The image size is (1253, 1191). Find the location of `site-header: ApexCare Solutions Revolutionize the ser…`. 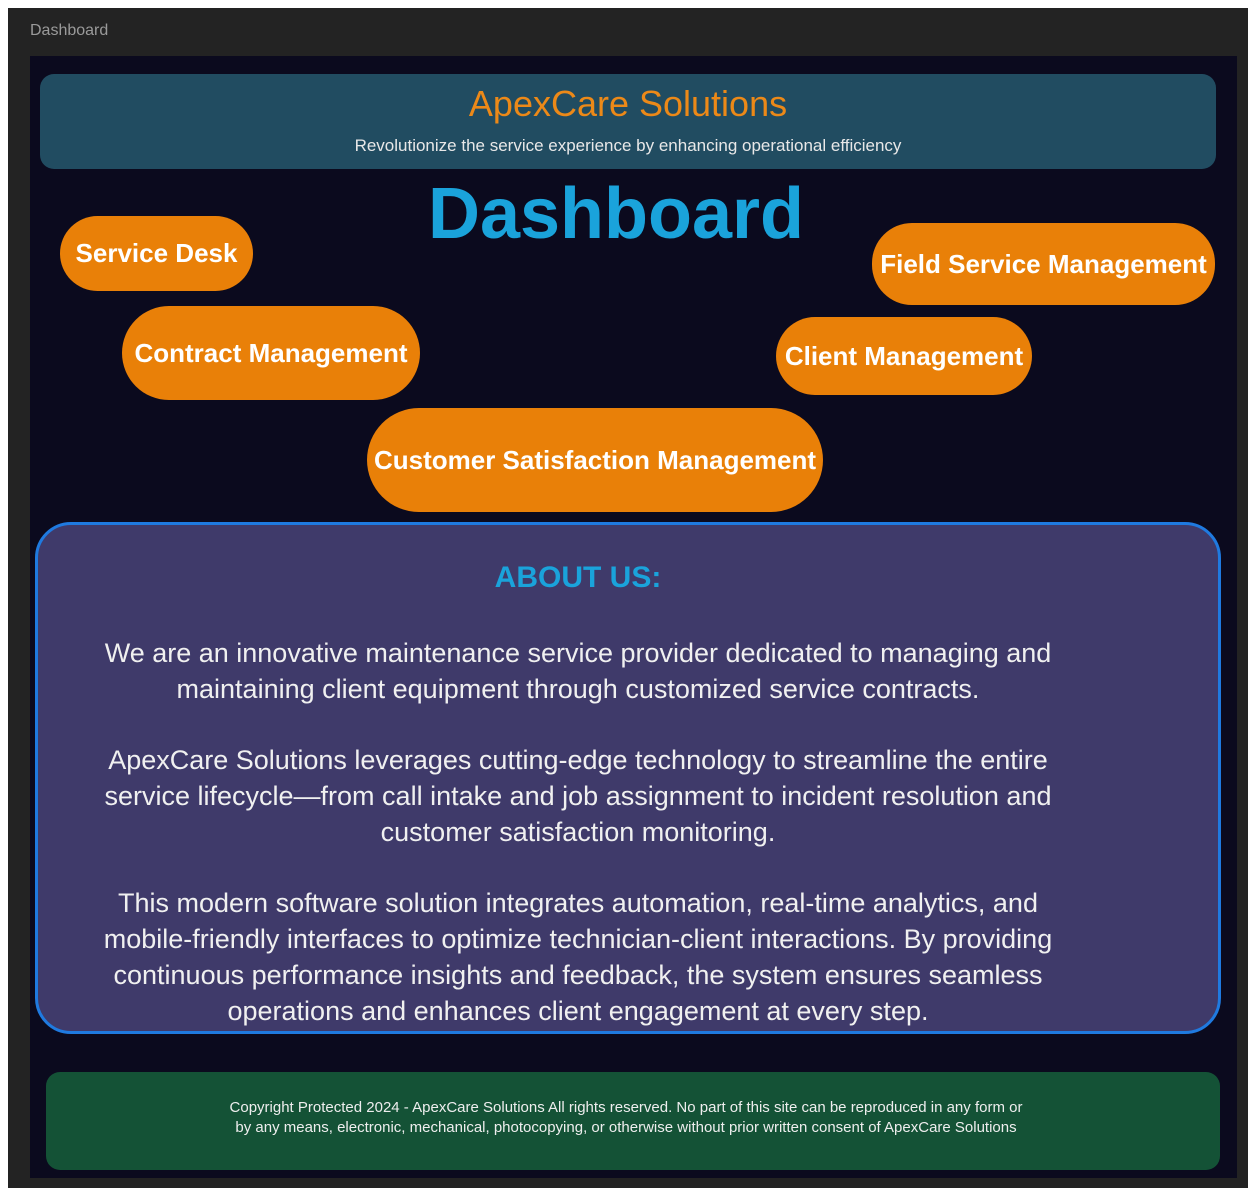

site-header: ApexCare Solutions Revolutionize the ser… is located at coordinates (628, 121).